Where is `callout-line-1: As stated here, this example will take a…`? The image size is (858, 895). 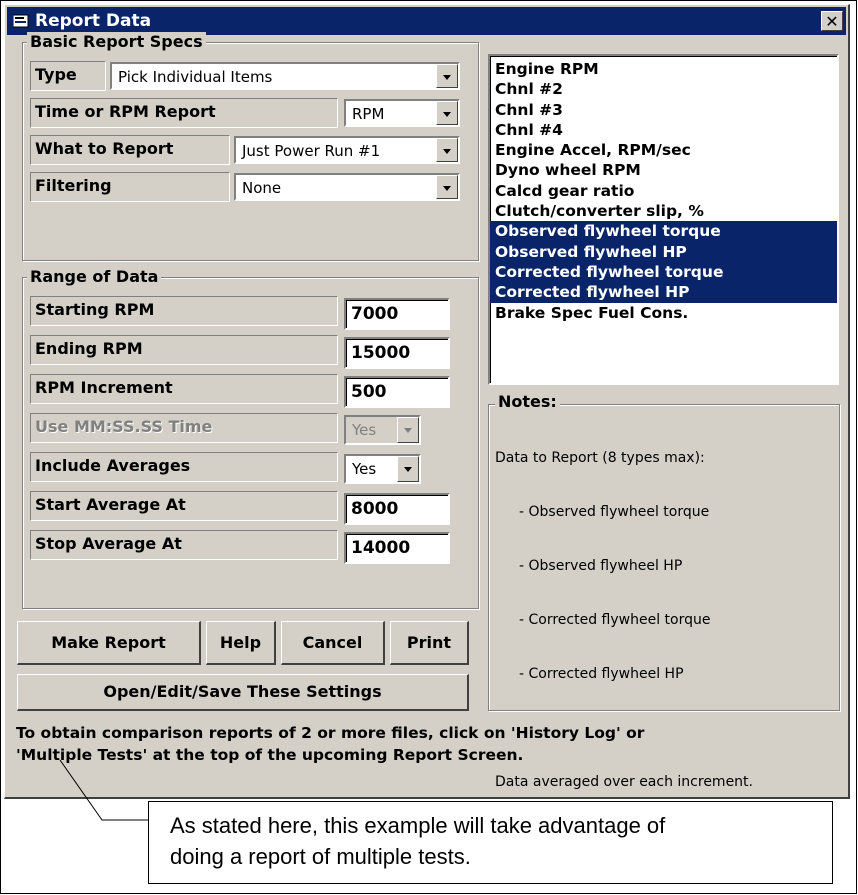
callout-line-1: As stated here, this example will take a… is located at coordinates (418, 825).